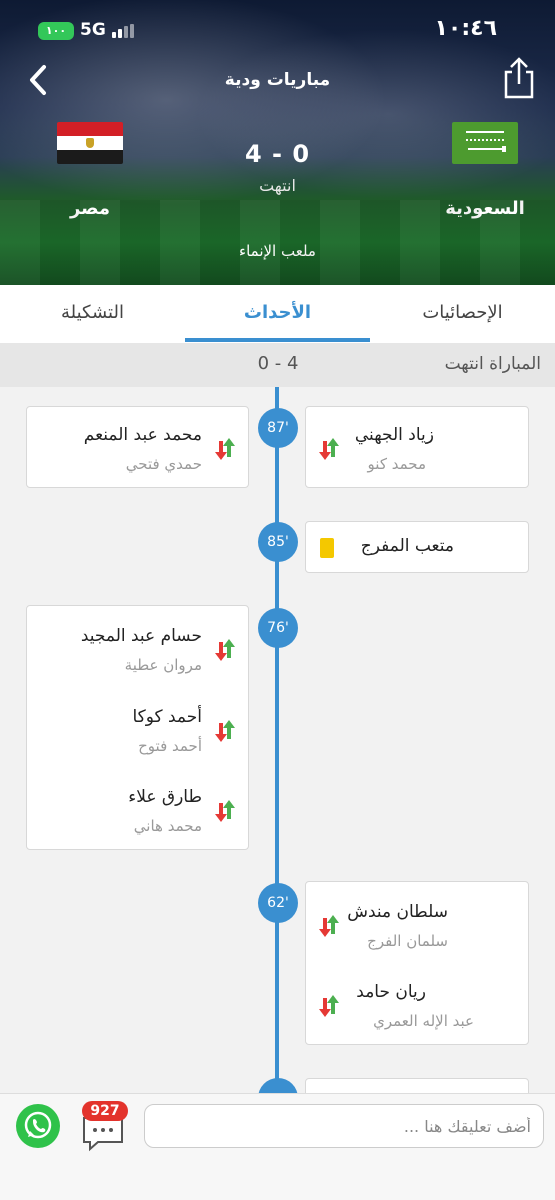 The image size is (555, 1200). What do you see at coordinates (278, 542) in the screenshot?
I see `minute-badge: 85'` at bounding box center [278, 542].